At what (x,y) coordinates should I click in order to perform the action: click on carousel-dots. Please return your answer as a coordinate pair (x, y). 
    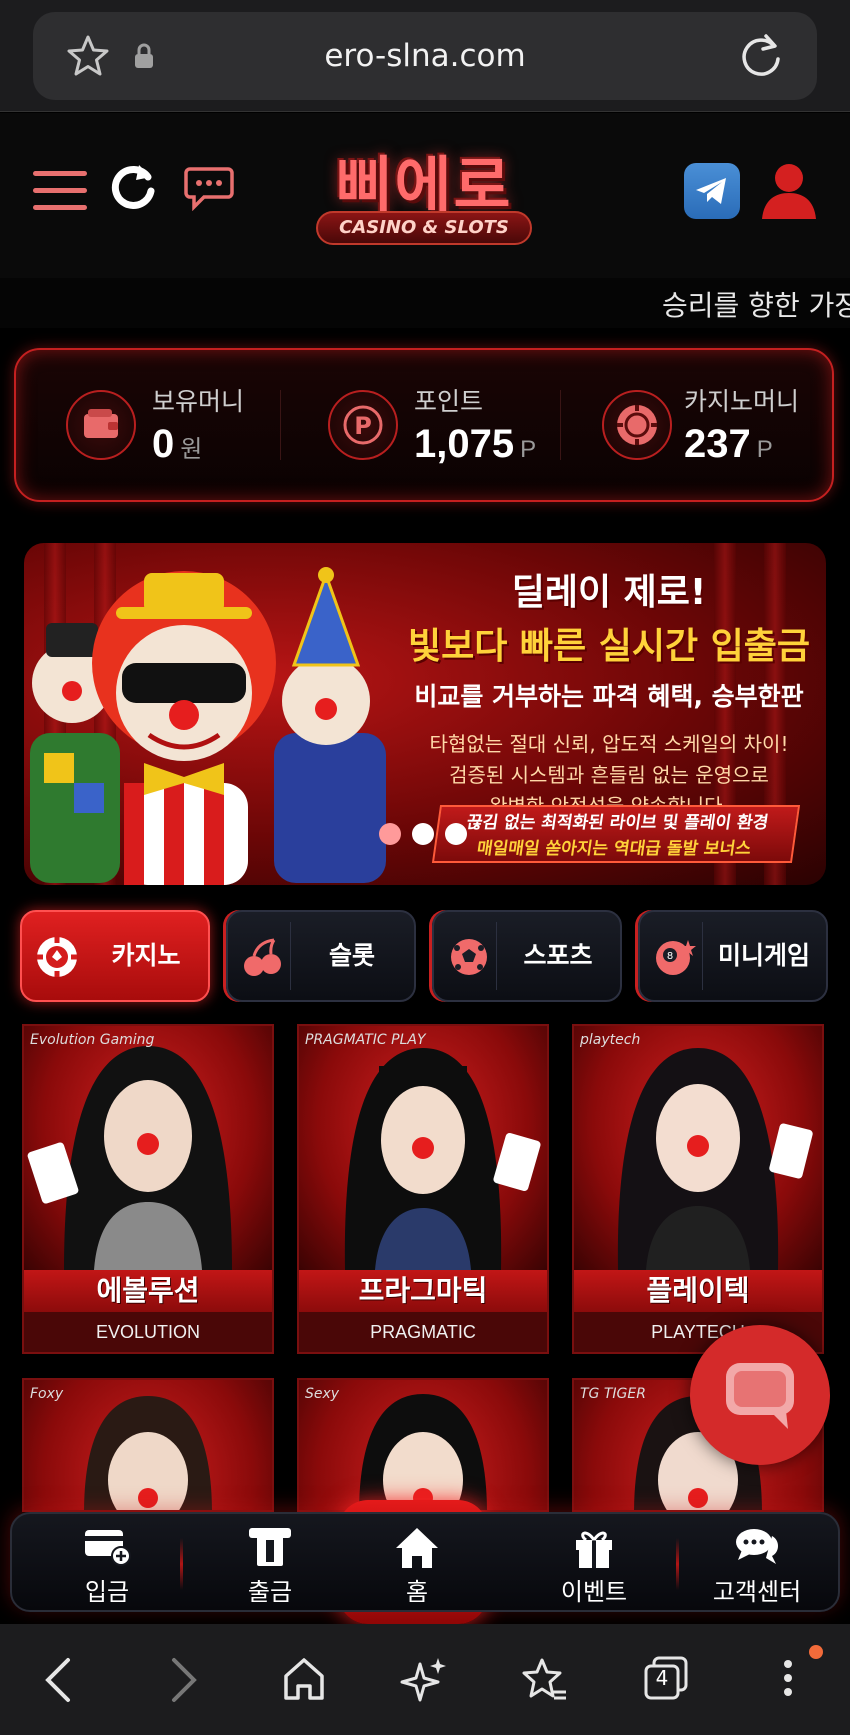
    Looking at the image, I should click on (428, 836).